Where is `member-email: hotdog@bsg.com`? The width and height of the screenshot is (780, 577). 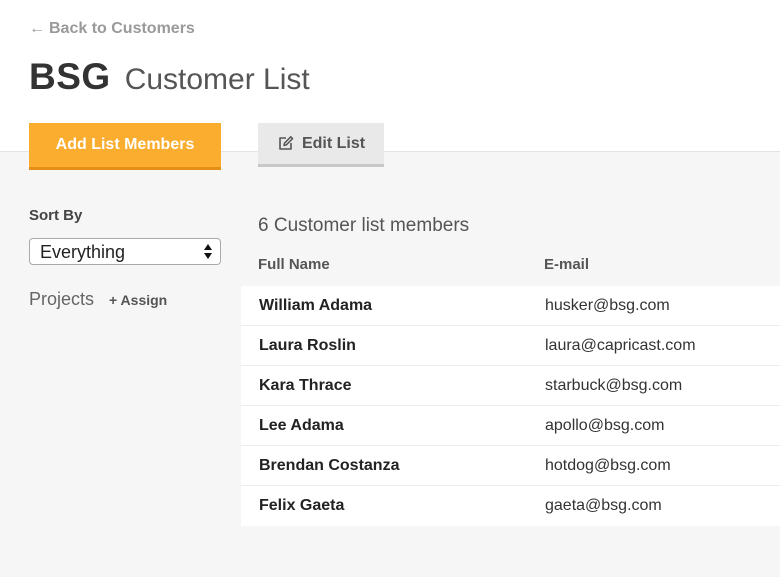 member-email: hotdog@bsg.com is located at coordinates (608, 465).